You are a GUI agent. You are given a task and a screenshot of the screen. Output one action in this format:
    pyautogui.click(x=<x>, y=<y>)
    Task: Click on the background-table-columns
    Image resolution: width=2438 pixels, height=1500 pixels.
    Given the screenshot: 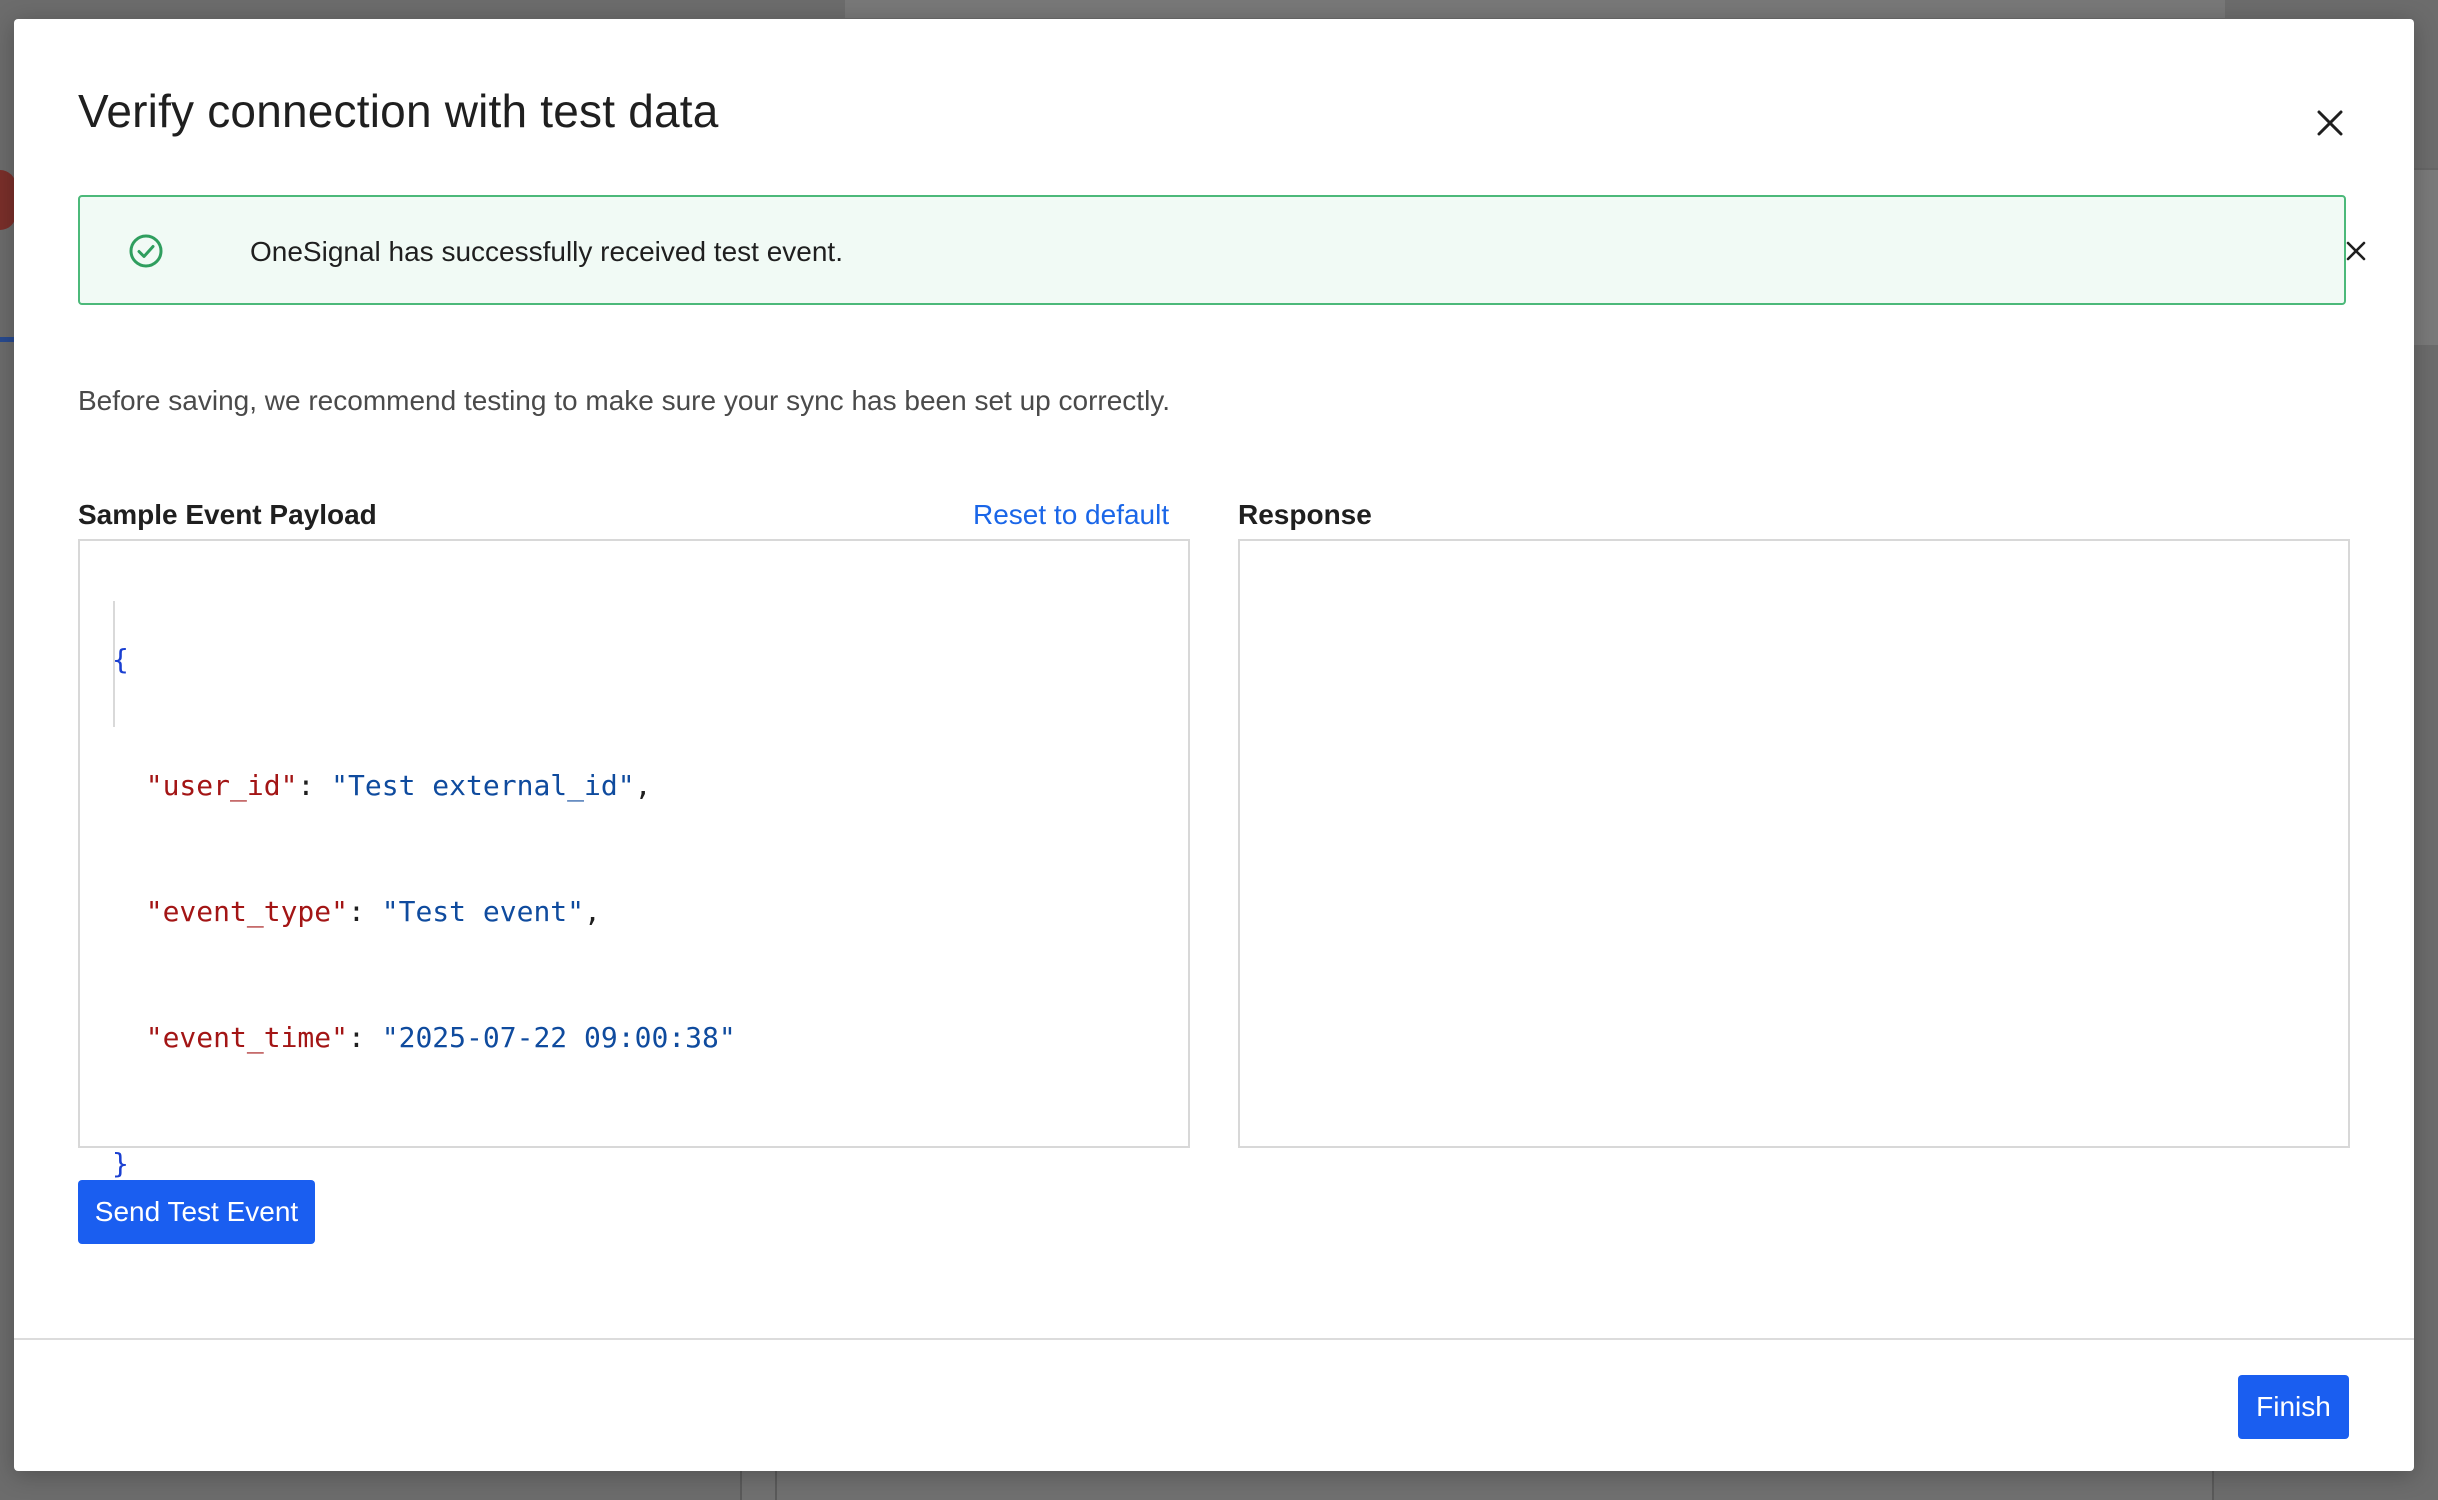 What is the action you would take?
    pyautogui.click(x=1477, y=1485)
    